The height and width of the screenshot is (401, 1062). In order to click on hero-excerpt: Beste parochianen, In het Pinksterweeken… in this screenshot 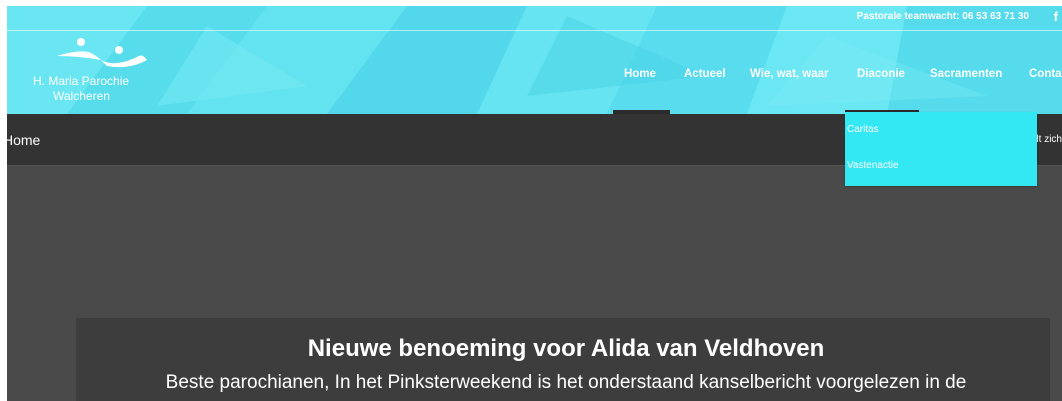, I will do `click(566, 382)`.